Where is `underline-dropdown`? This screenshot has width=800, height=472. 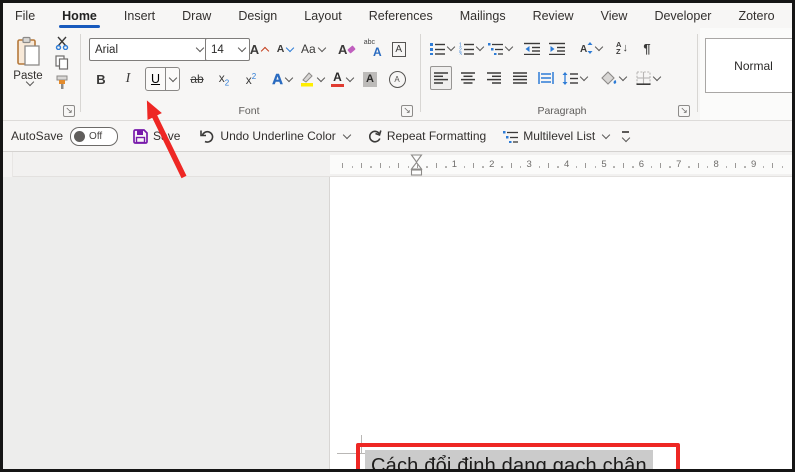
underline-dropdown is located at coordinates (172, 79).